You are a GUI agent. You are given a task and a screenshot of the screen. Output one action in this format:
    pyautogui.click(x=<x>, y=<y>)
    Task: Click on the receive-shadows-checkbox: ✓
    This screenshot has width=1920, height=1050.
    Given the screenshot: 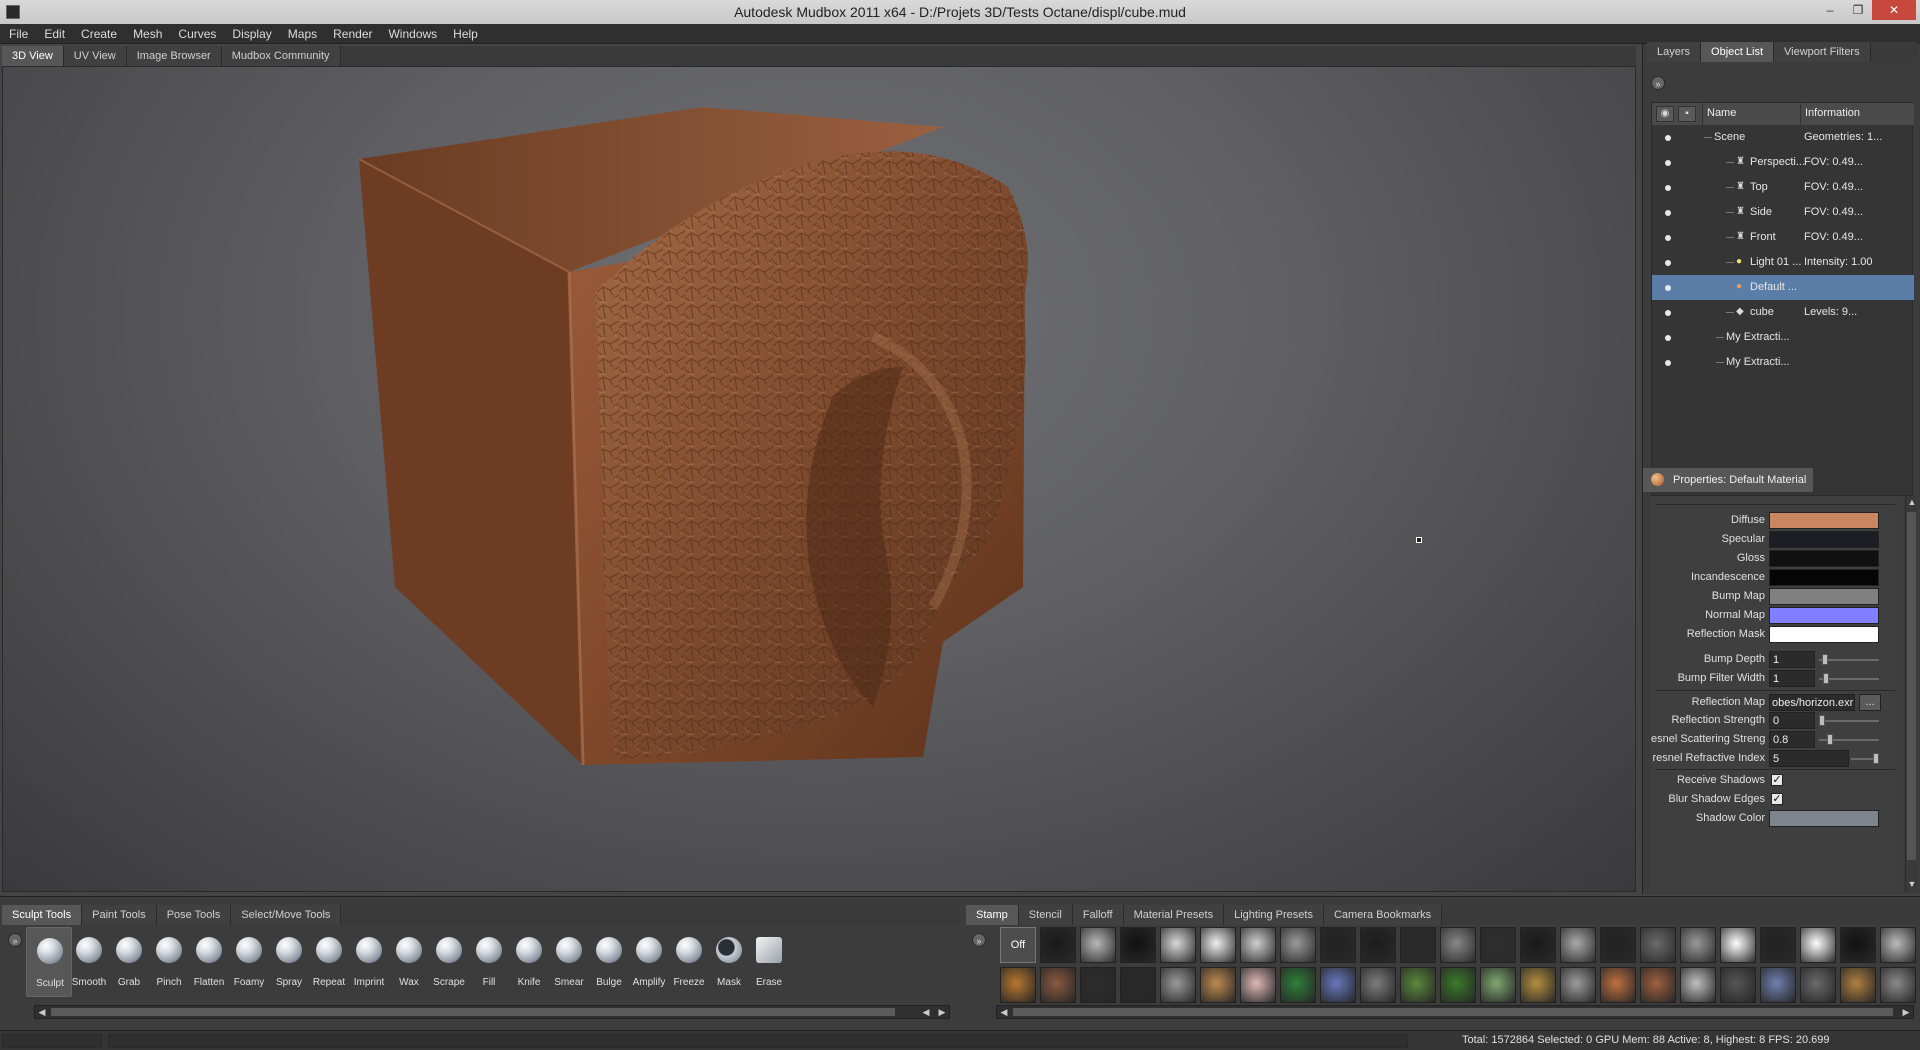 What is the action you would take?
    pyautogui.click(x=1777, y=780)
    